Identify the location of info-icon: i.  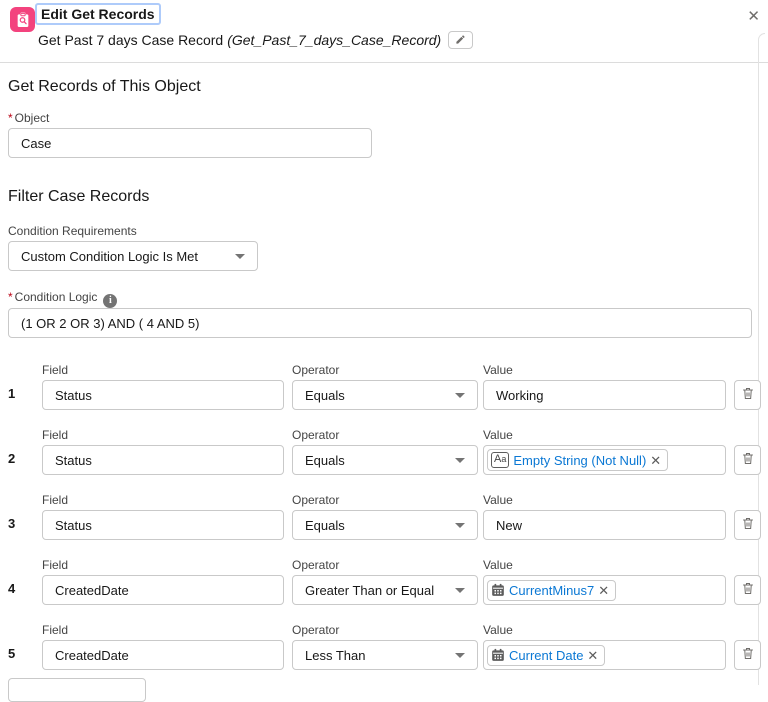
(110, 301).